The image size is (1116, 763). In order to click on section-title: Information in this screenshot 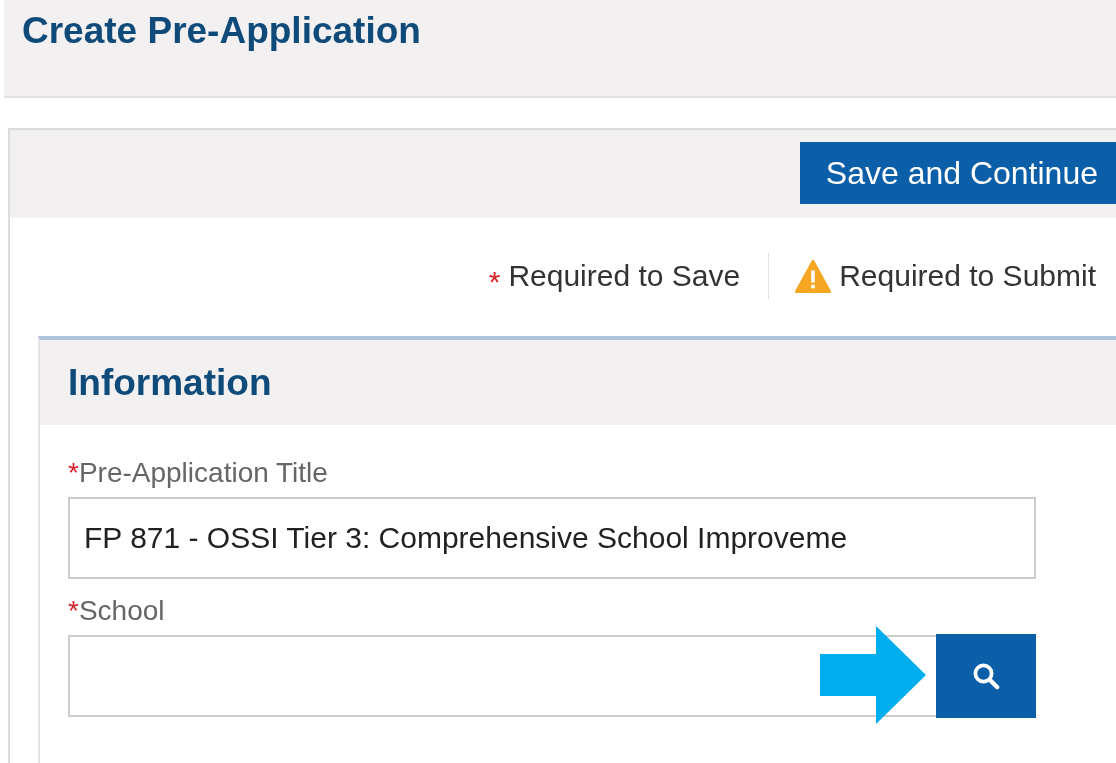, I will do `click(169, 382)`.